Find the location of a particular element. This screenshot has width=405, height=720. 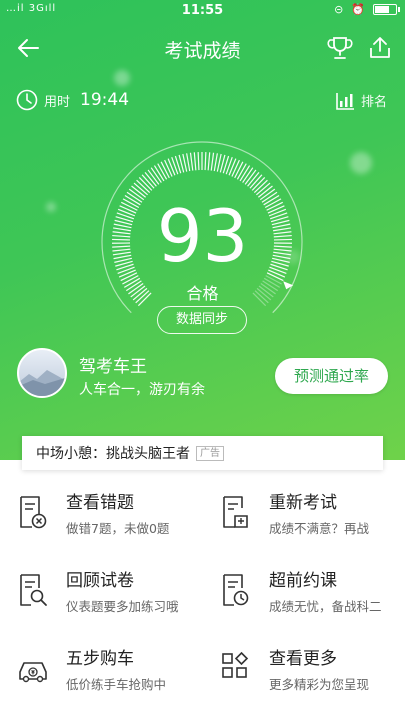

share-icon is located at coordinates (380, 48).